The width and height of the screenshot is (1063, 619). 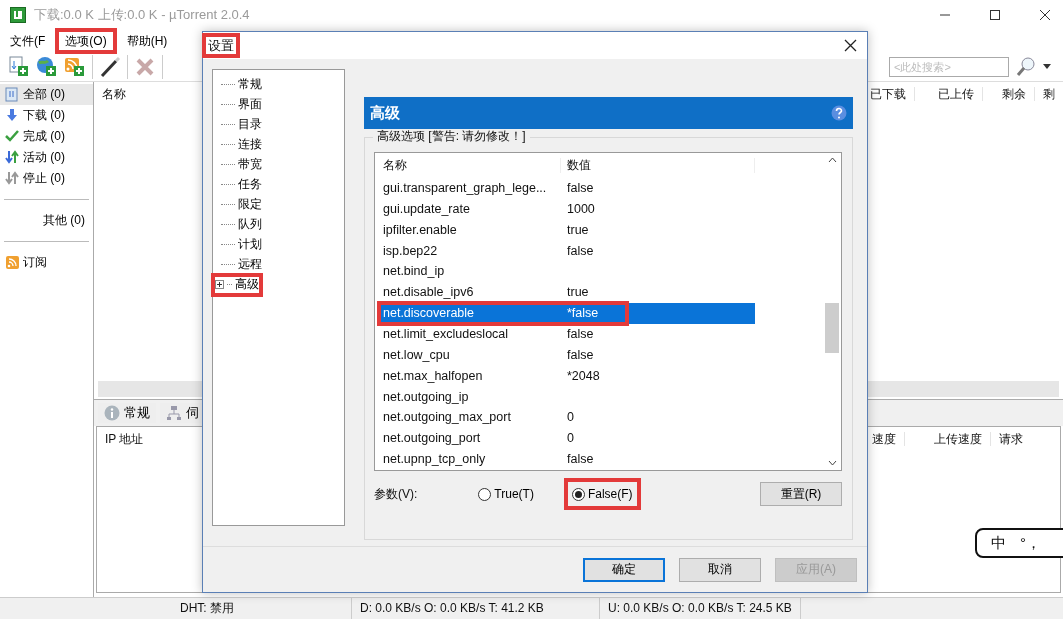 What do you see at coordinates (948, 94) in the screenshot?
I see `column-header: 已上传` at bounding box center [948, 94].